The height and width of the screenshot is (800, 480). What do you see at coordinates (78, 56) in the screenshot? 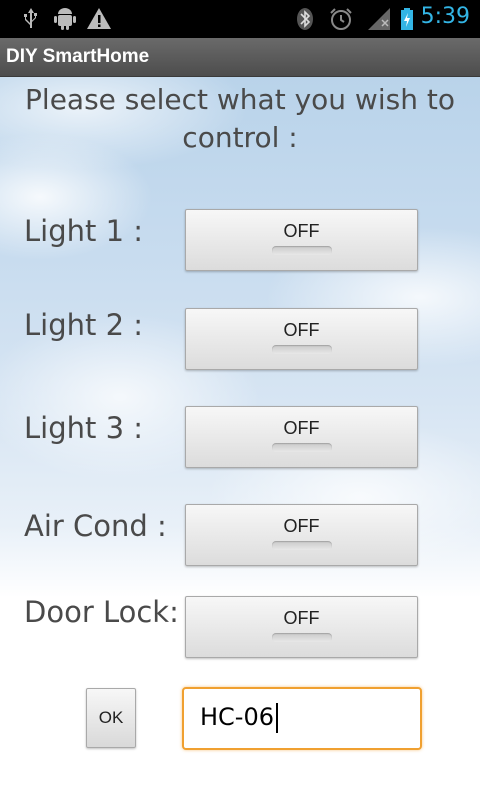
I see `app-title: DIY SmartHome` at bounding box center [78, 56].